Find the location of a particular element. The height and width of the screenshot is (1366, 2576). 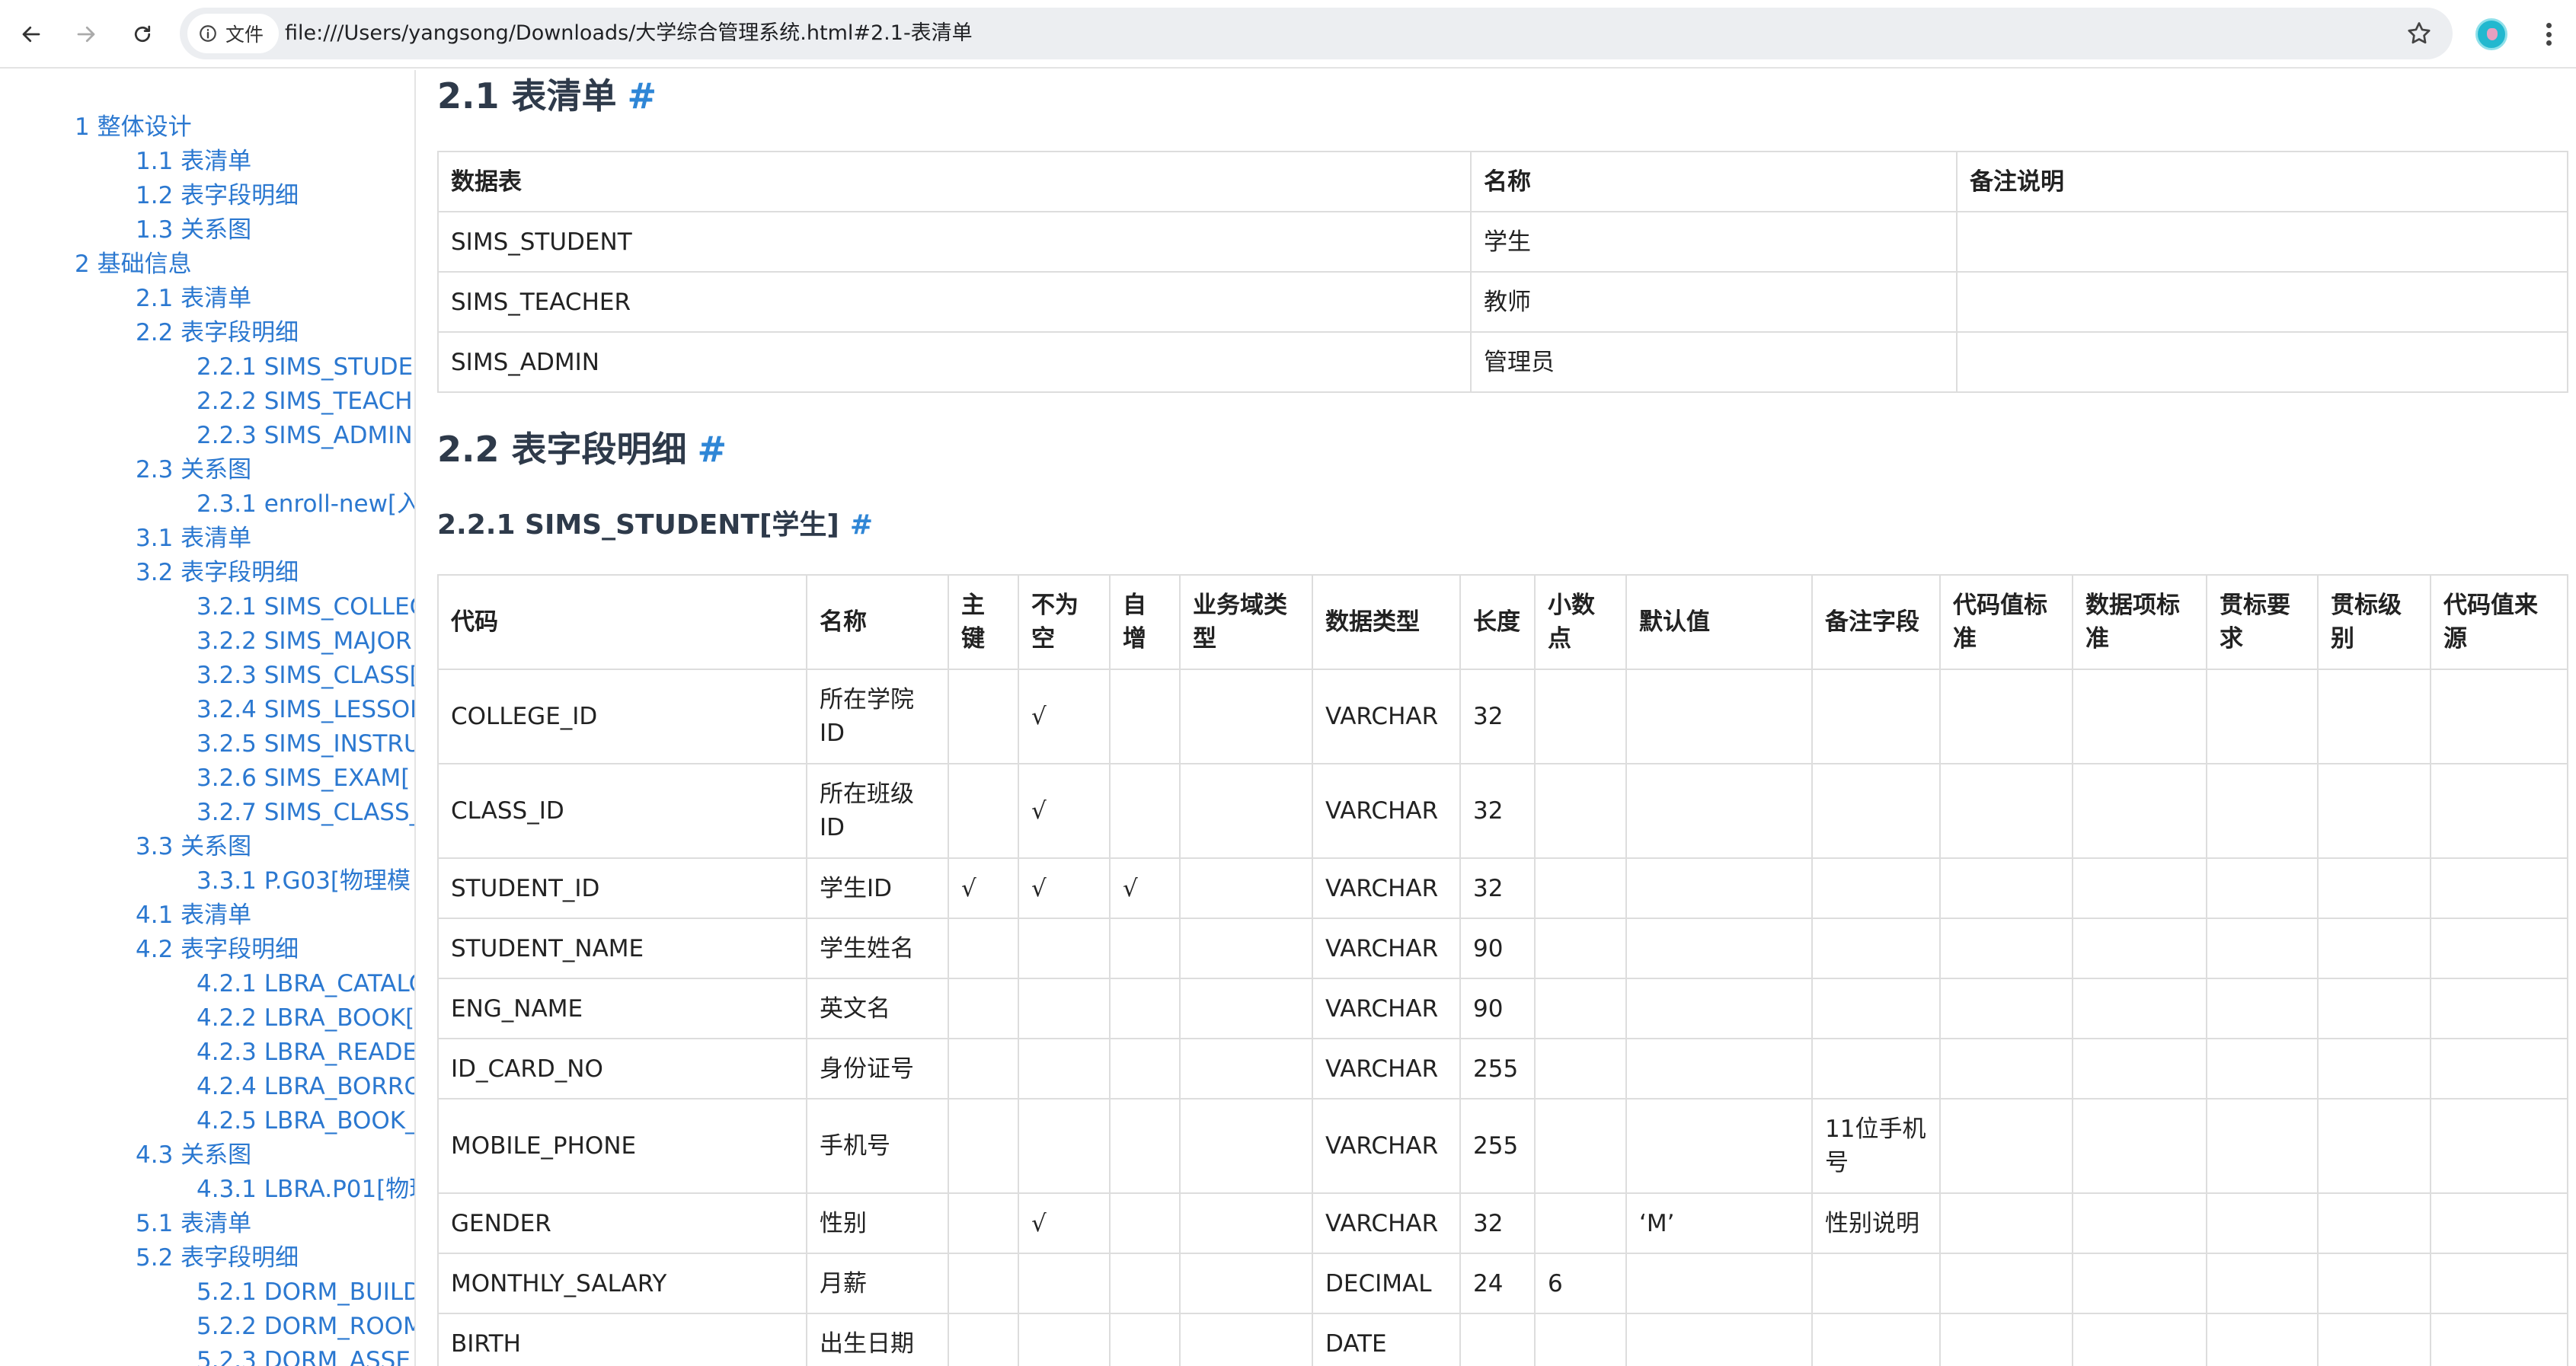

toc-link: 3.3.1 P.G03[物理模 is located at coordinates (304, 881).